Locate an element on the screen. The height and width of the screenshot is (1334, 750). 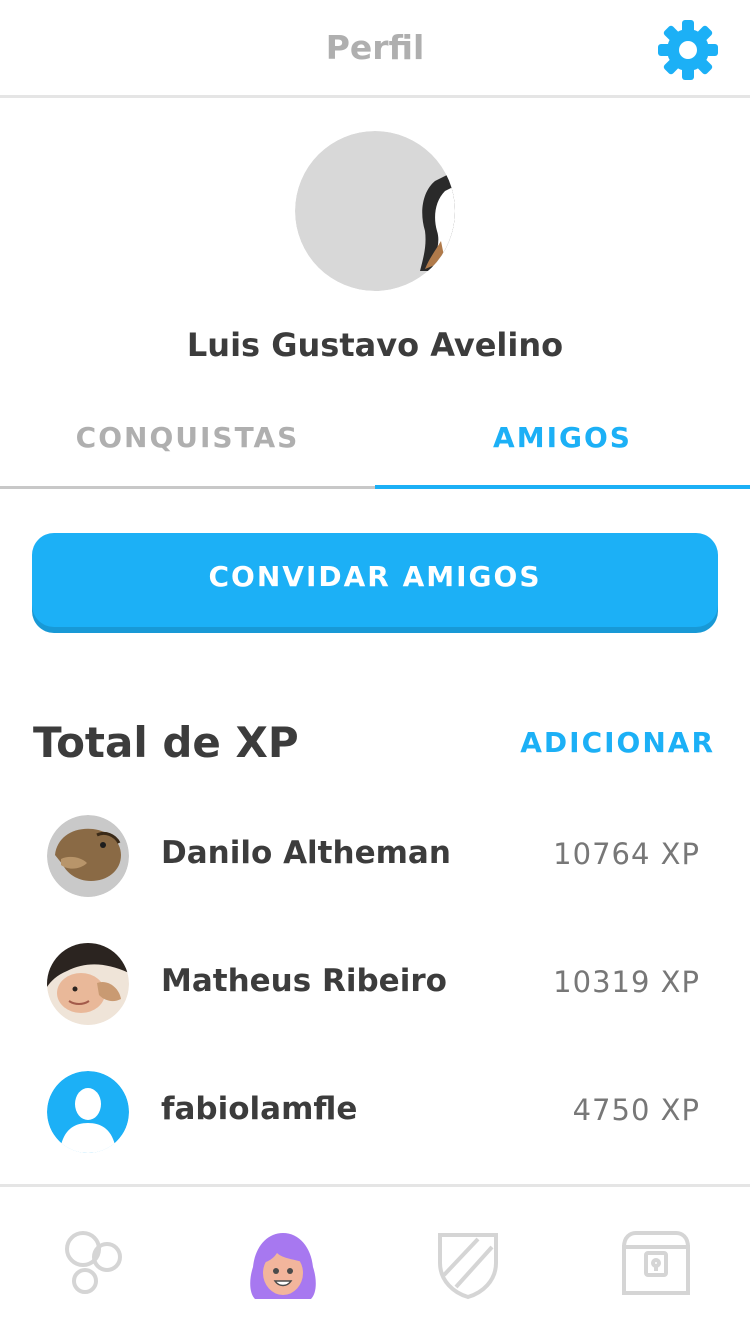
profile-tabs: CONQUISTAS AMIGOS is located at coordinates (375, 447).